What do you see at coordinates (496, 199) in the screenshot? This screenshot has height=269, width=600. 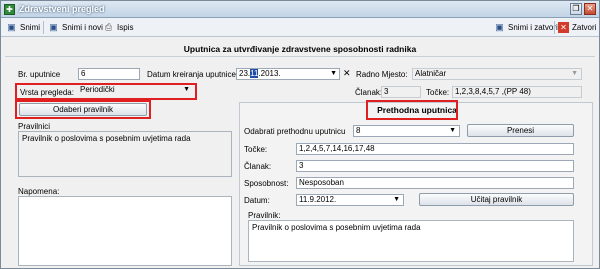 I see `ucitaj-pravilnik-button: Učitaj pravilnik` at bounding box center [496, 199].